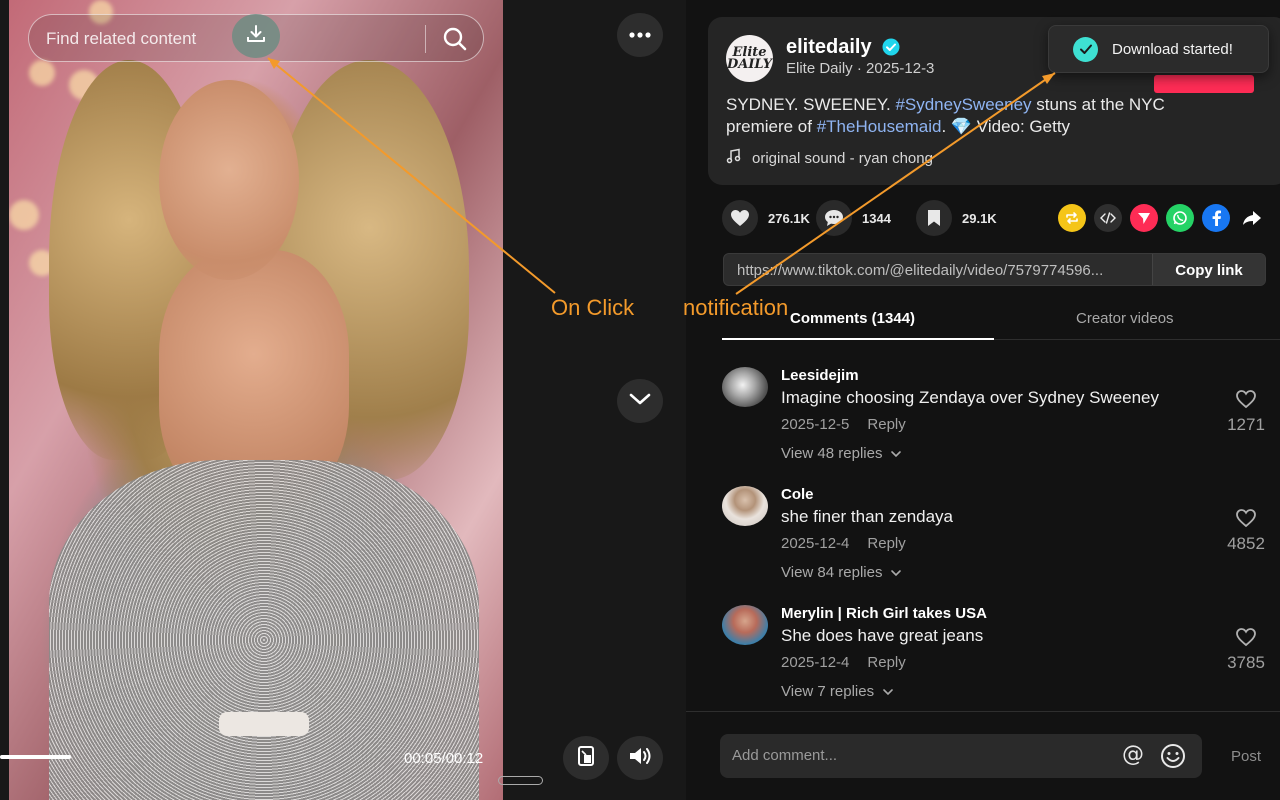 This screenshot has height=800, width=1280. What do you see at coordinates (766, 218) in the screenshot?
I see `like-action: 276.1K` at bounding box center [766, 218].